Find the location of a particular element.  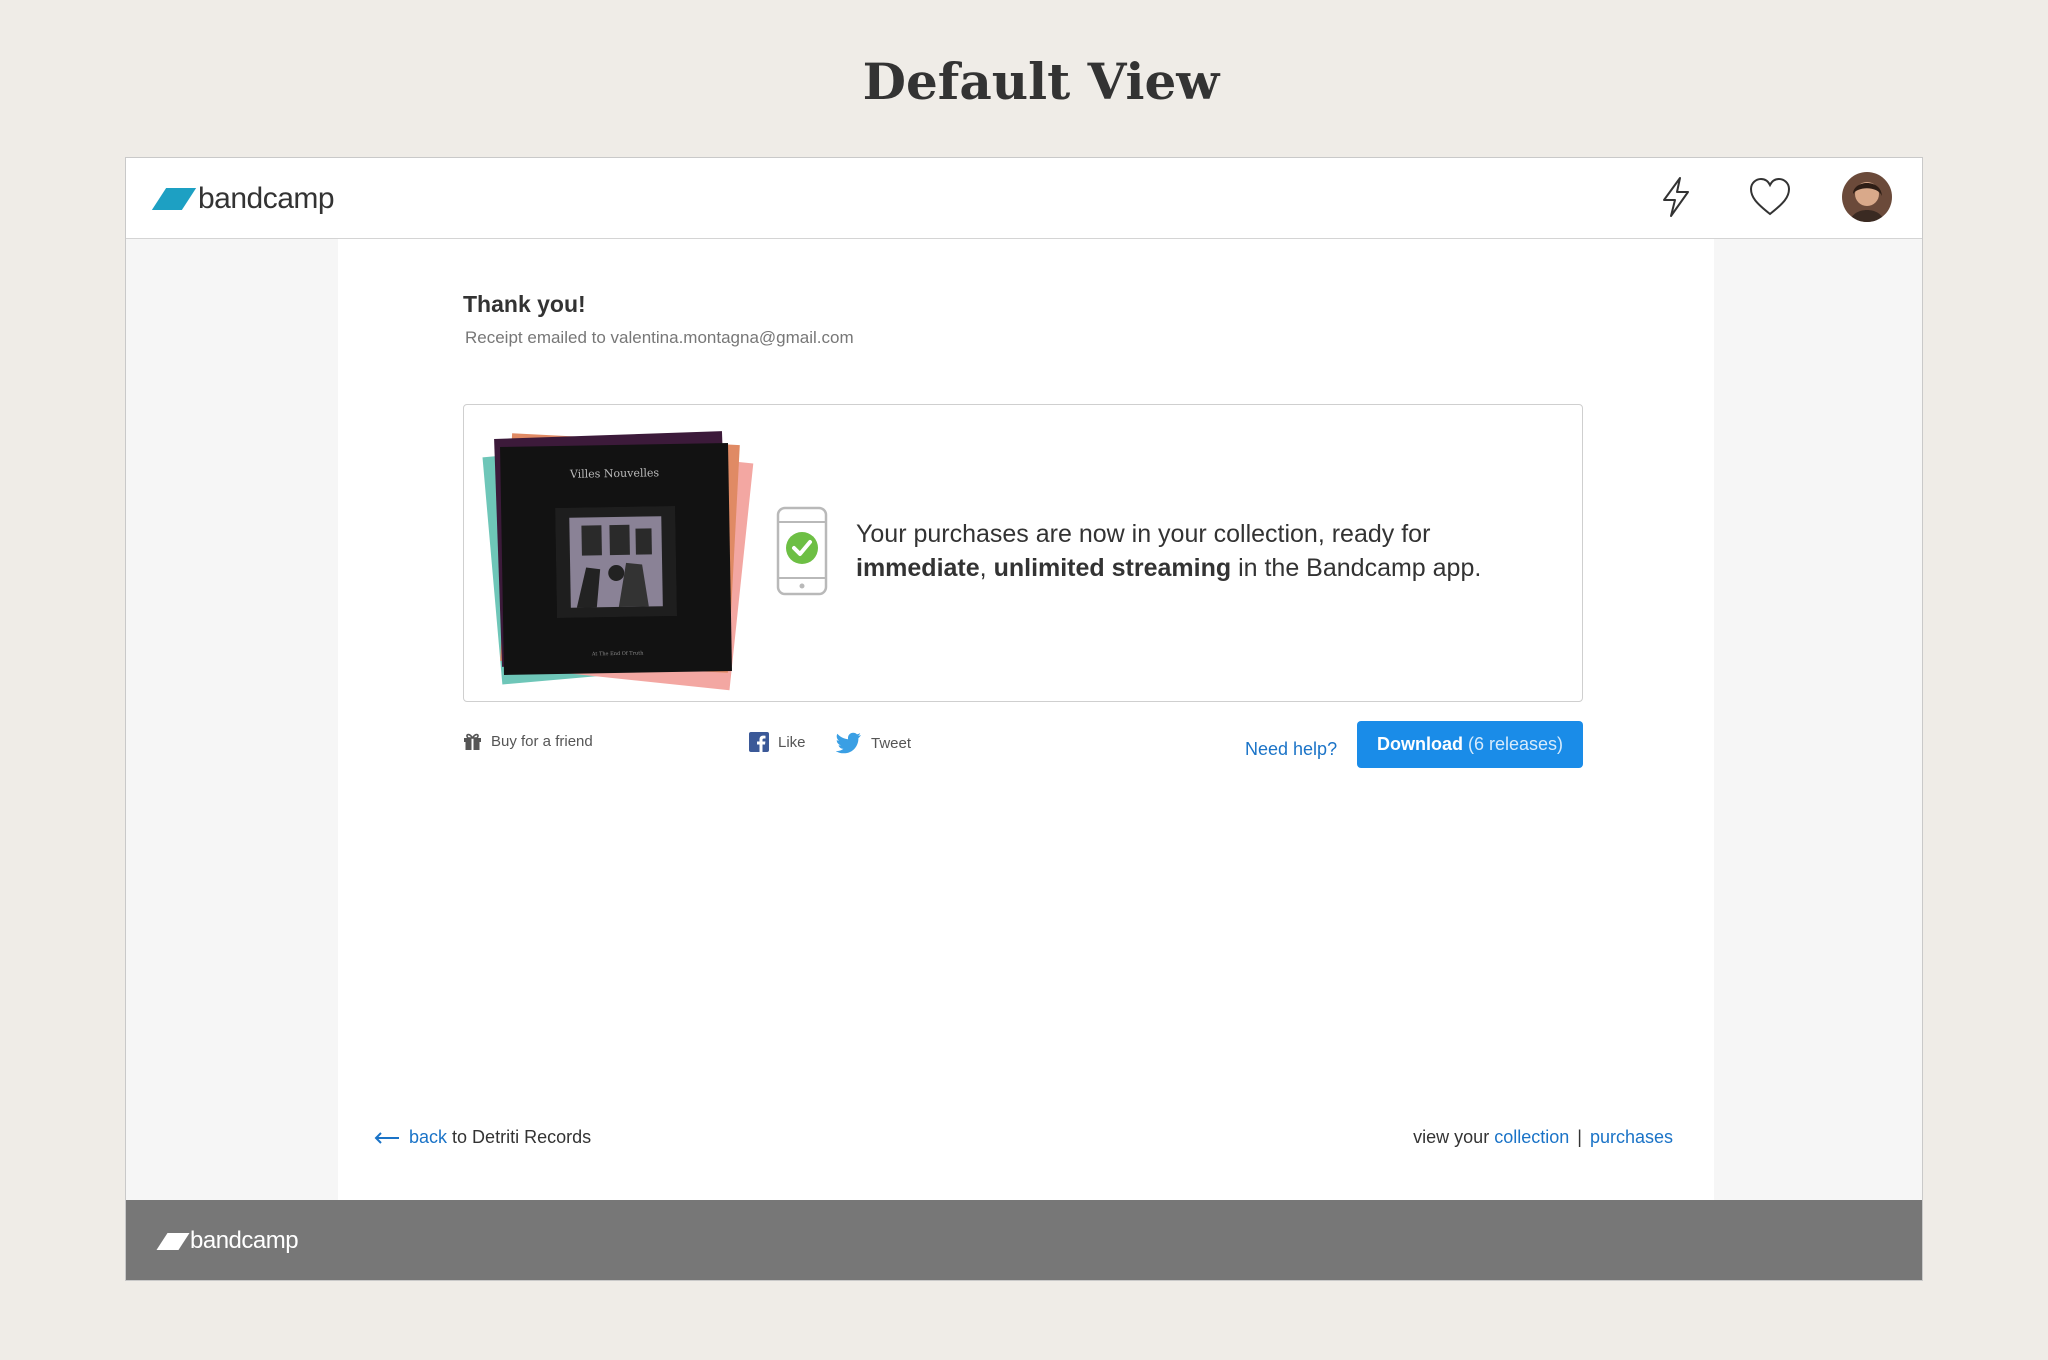

back-navigation: back to Detriti Records is located at coordinates (482, 1137).